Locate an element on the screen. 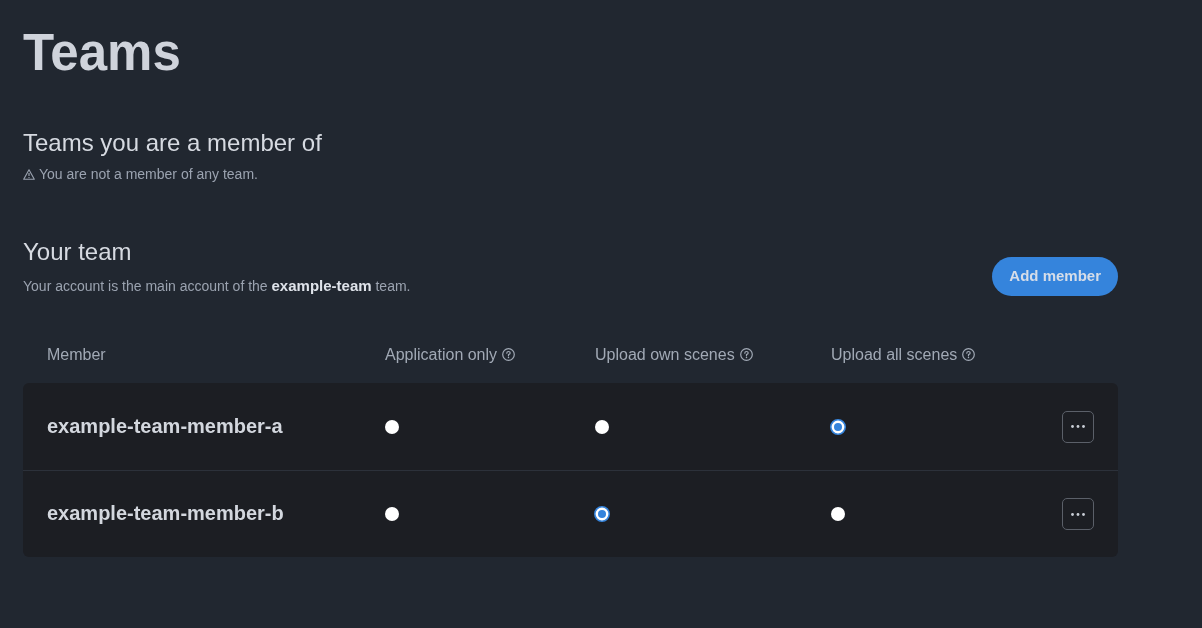 The image size is (1202, 628). section-heading: Your team is located at coordinates (77, 252).